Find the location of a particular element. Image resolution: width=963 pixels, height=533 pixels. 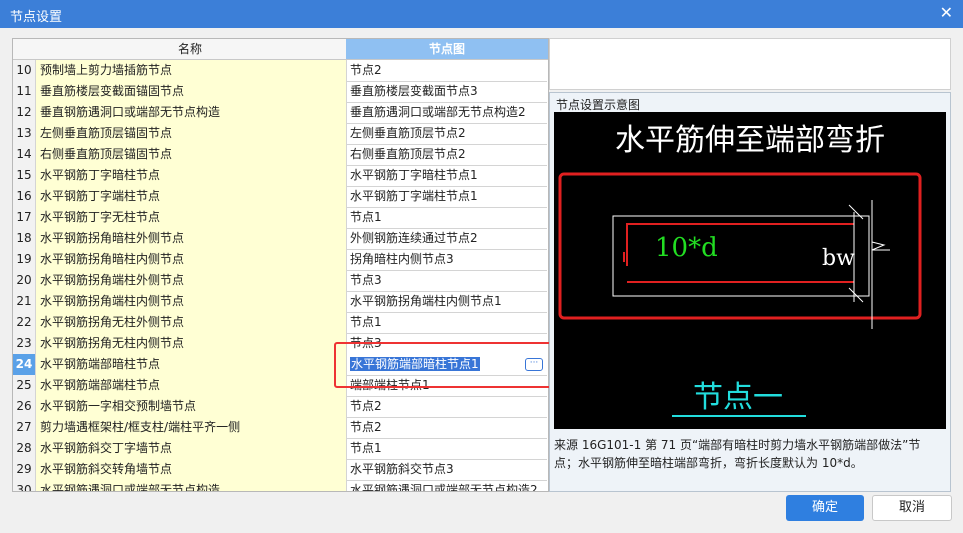

row-name-cell: 水平钢筋斜交丁字墙节点 is located at coordinates (191, 449).